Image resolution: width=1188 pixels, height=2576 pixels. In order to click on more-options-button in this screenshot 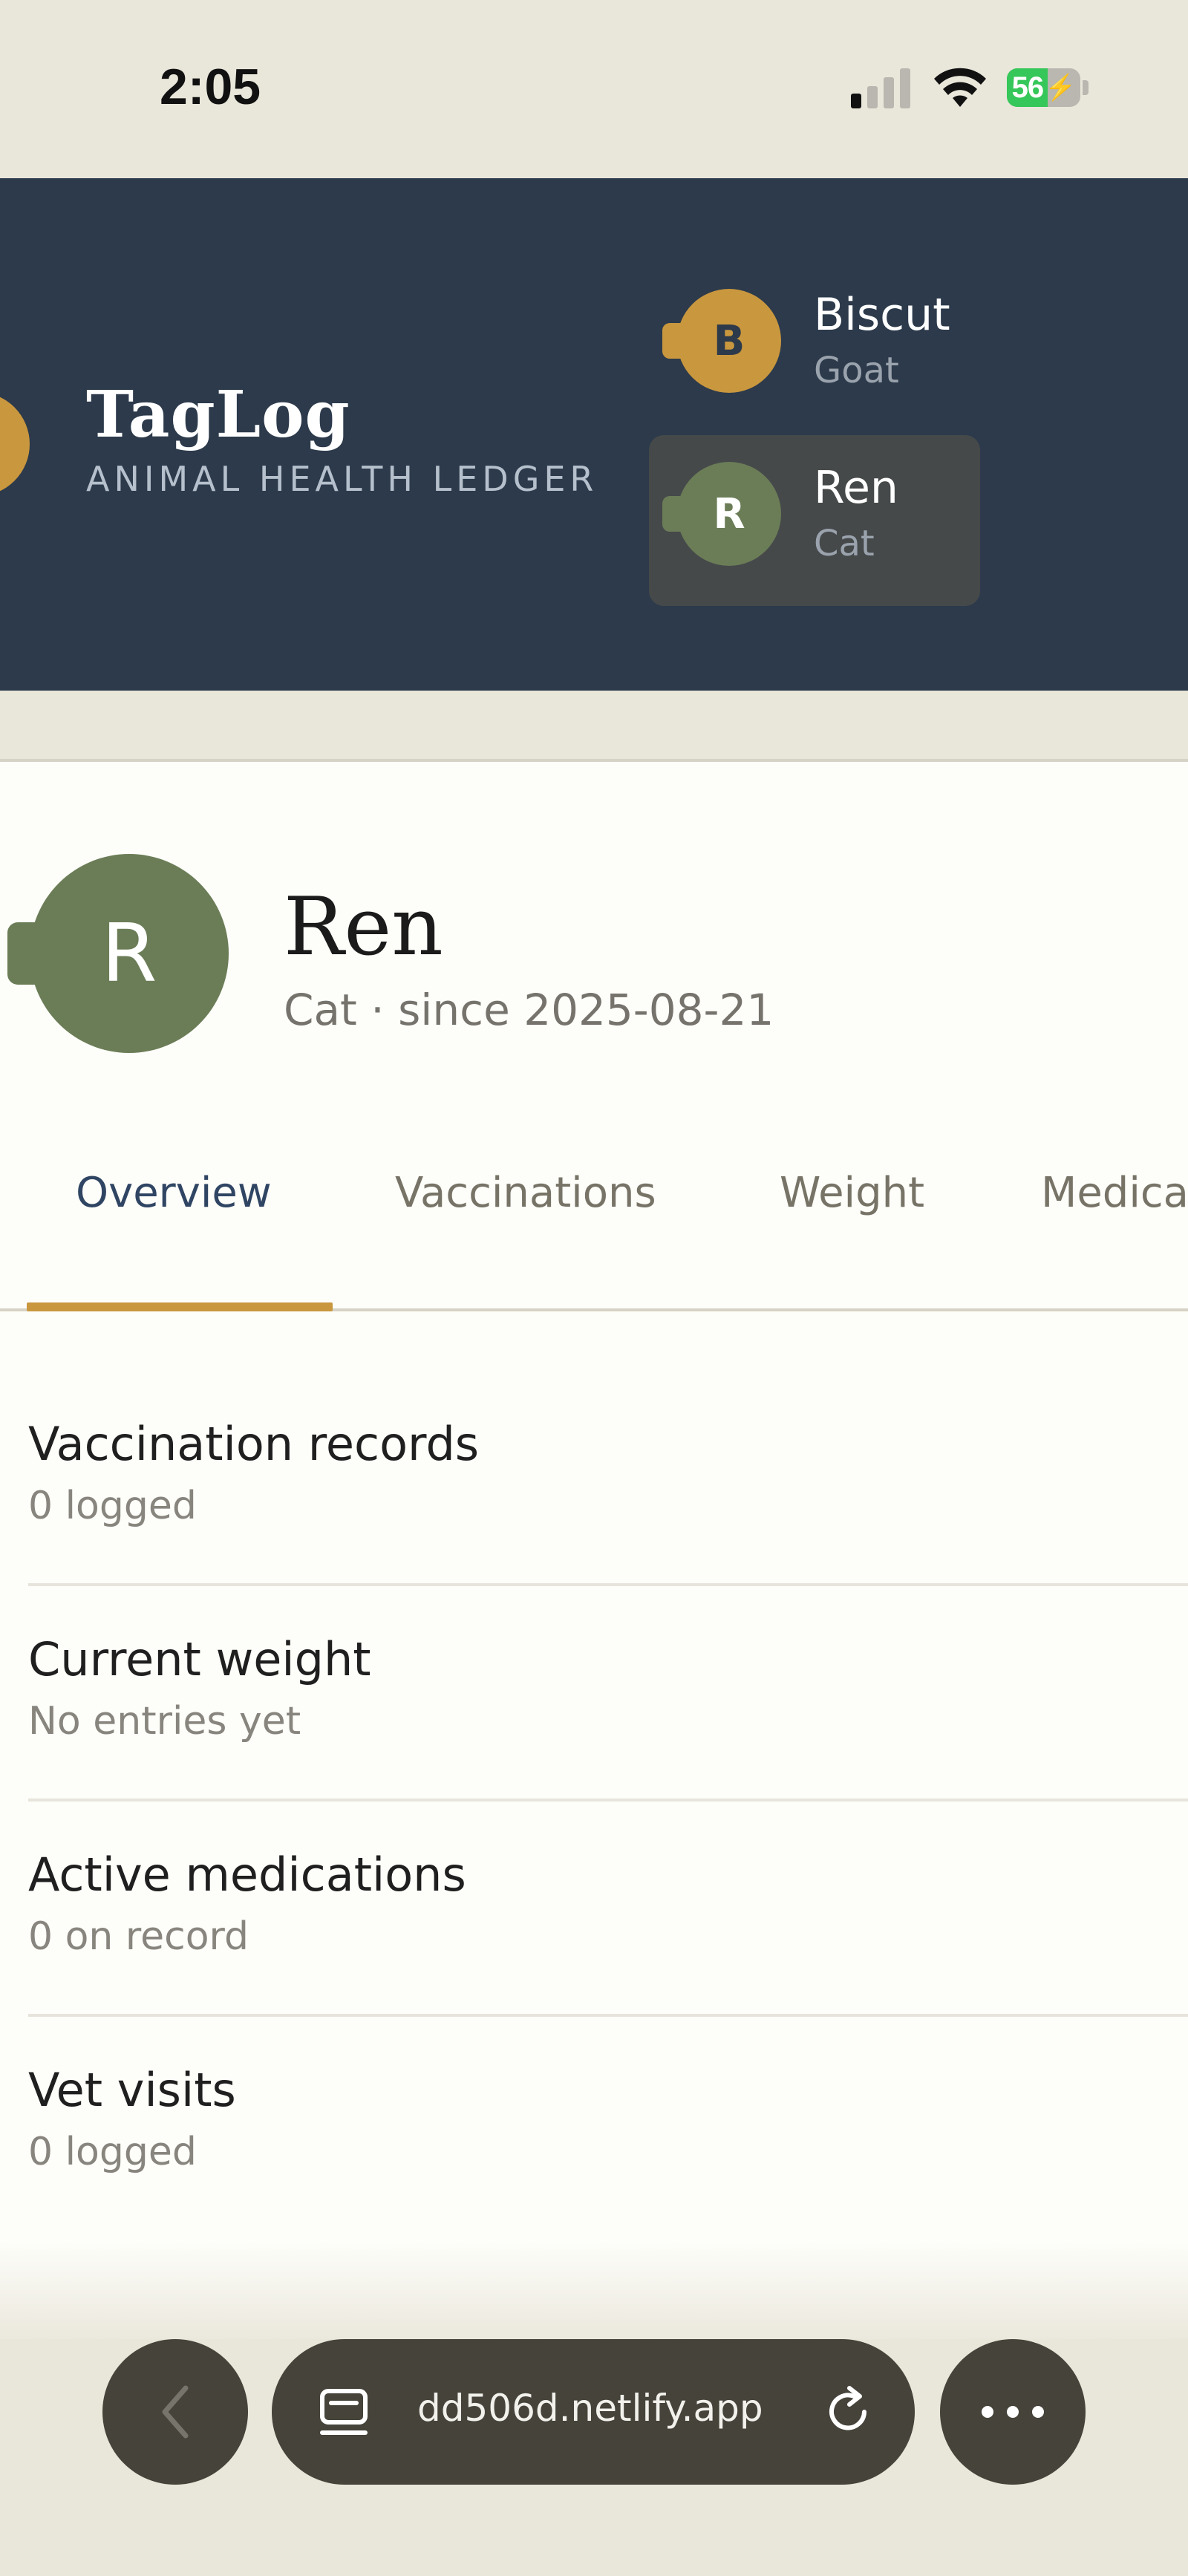, I will do `click(1013, 2412)`.